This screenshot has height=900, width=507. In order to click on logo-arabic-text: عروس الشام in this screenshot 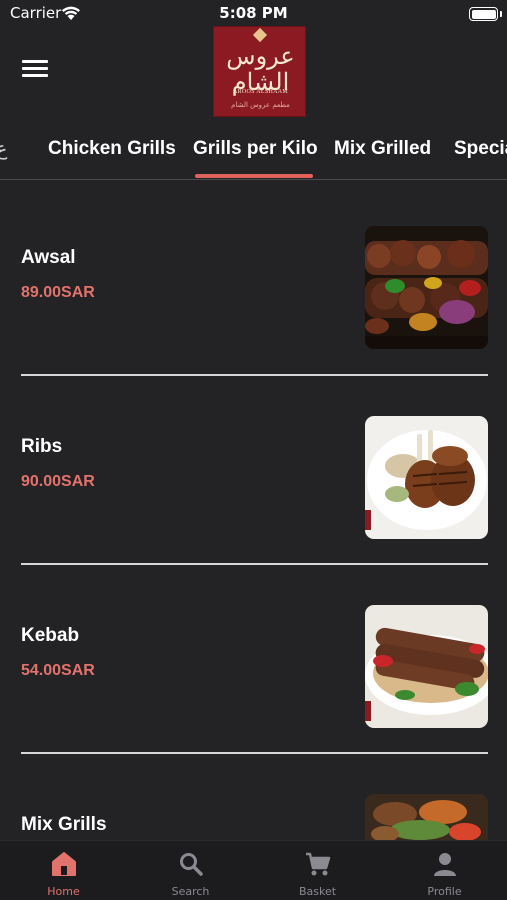, I will do `click(260, 69)`.